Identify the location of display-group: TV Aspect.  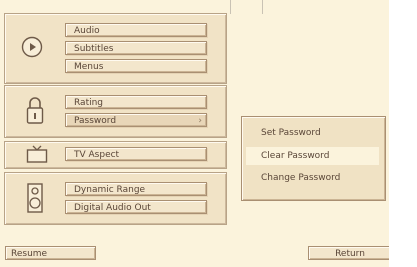
(115, 155).